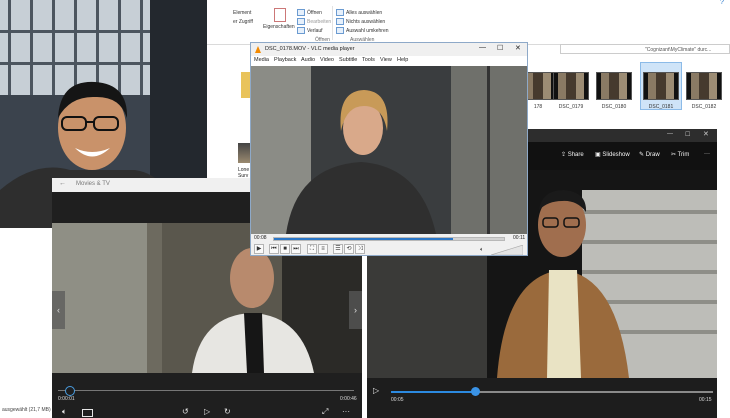 The height and width of the screenshot is (418, 730). Describe the element at coordinates (338, 249) in the screenshot. I see `playlist-button: ☰` at that location.